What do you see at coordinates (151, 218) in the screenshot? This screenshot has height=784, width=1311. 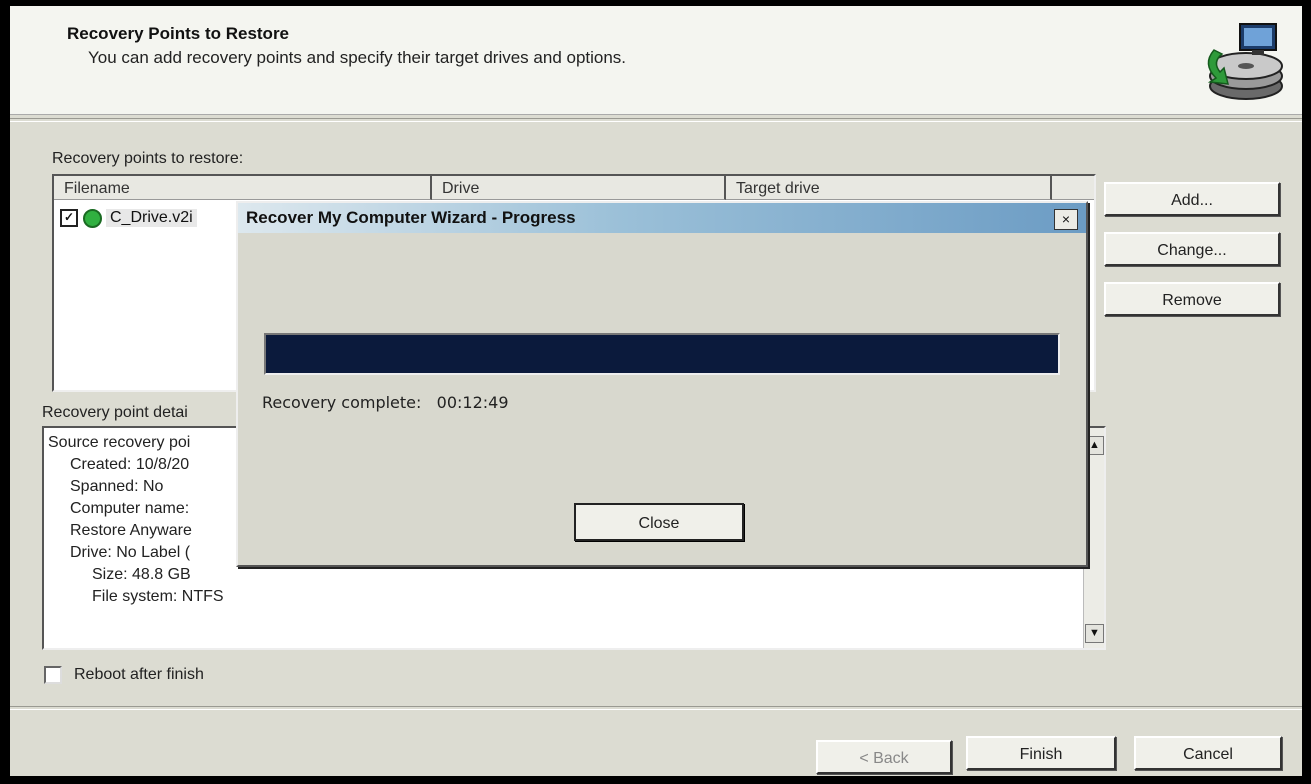 I see `recovery-point-filename: C_Drive.v2i` at bounding box center [151, 218].